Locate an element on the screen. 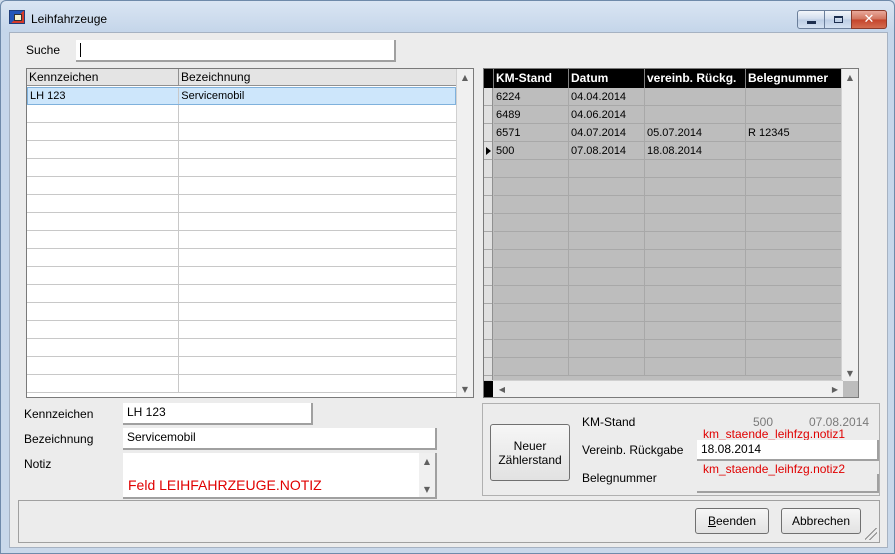 The image size is (895, 554). column-header-vereinb-rueckg: vereinb. Rückg. is located at coordinates (695, 78).